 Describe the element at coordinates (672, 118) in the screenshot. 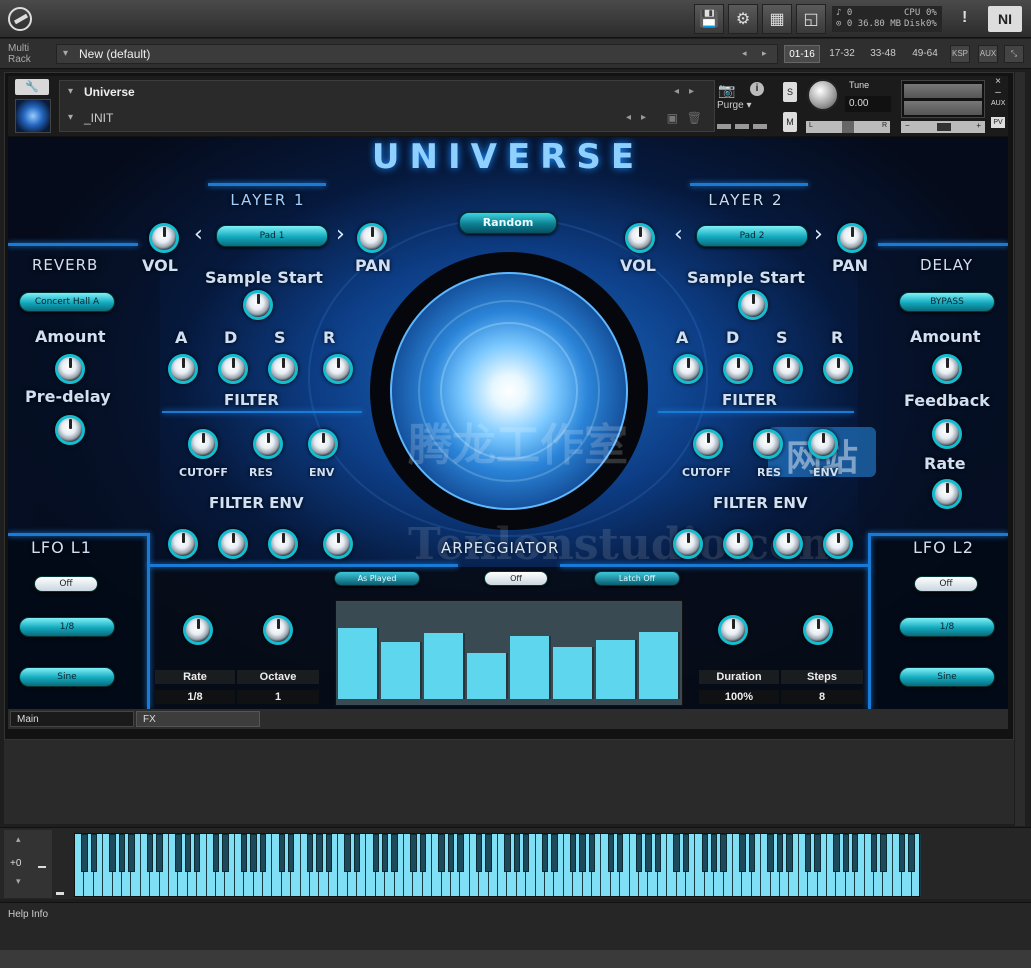

I see `snapshot-save-icon: ▣` at that location.